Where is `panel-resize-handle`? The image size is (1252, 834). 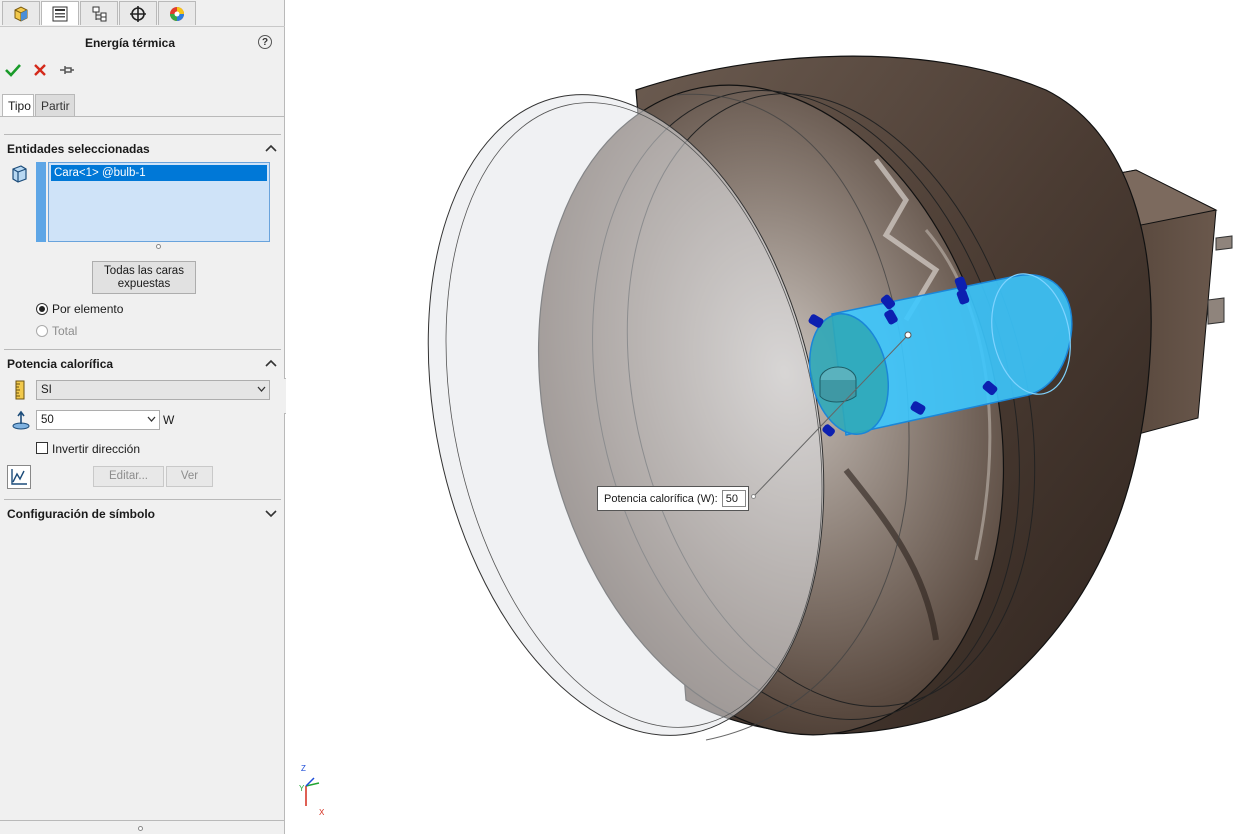
panel-resize-handle is located at coordinates (140, 828).